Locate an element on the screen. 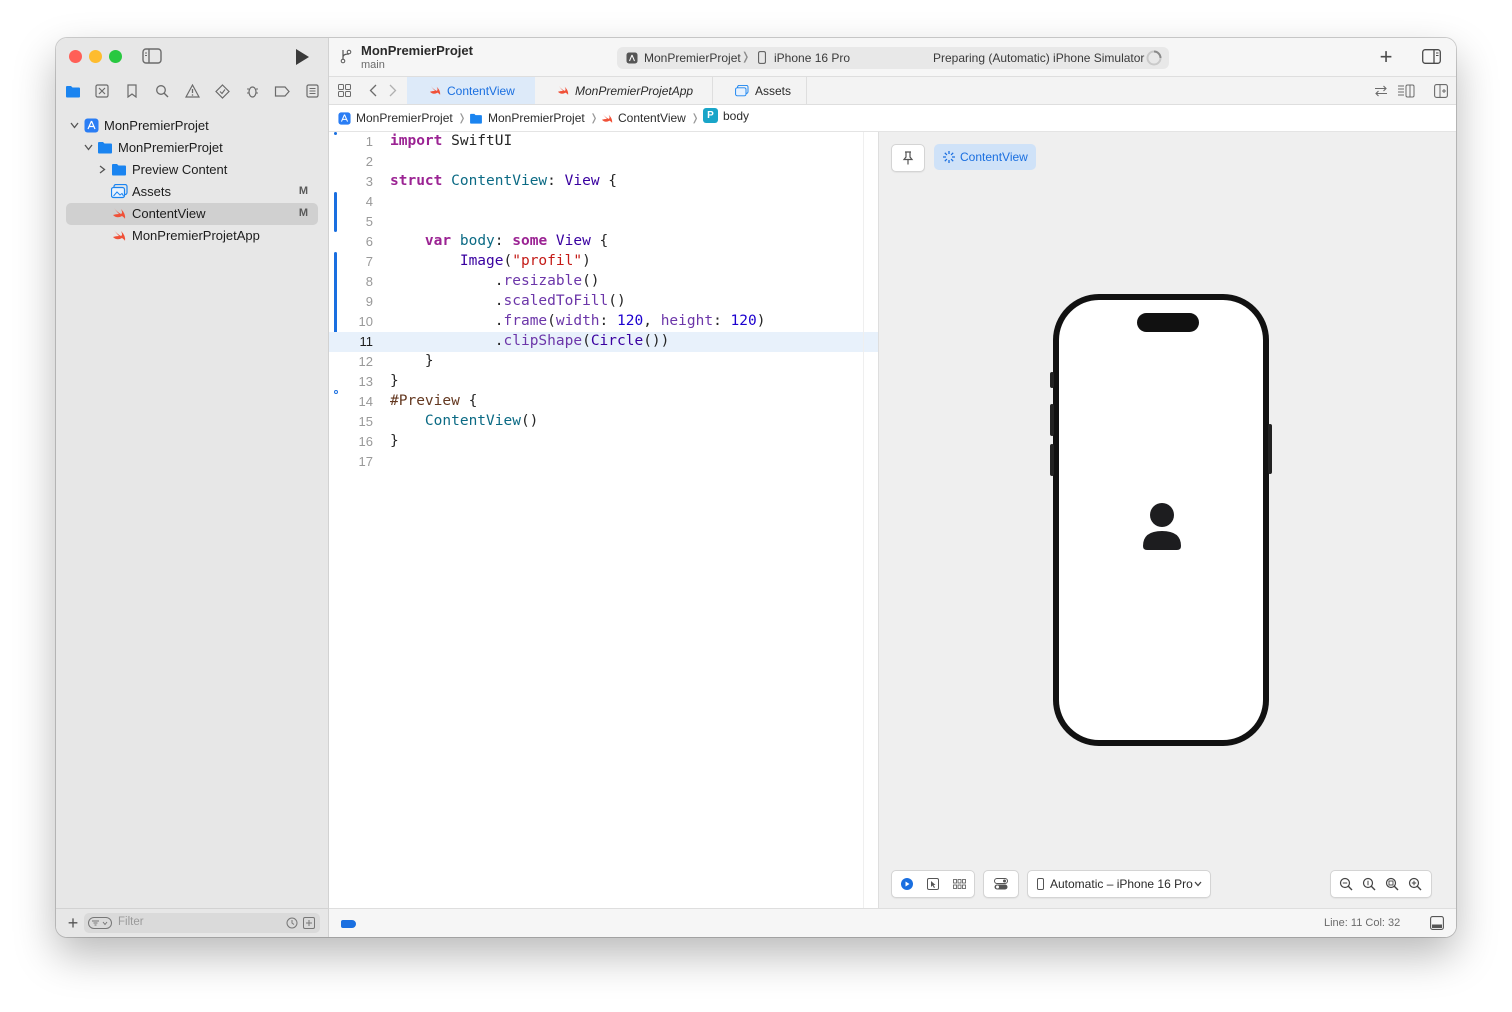  property-symbol-icon: P is located at coordinates (710, 115).